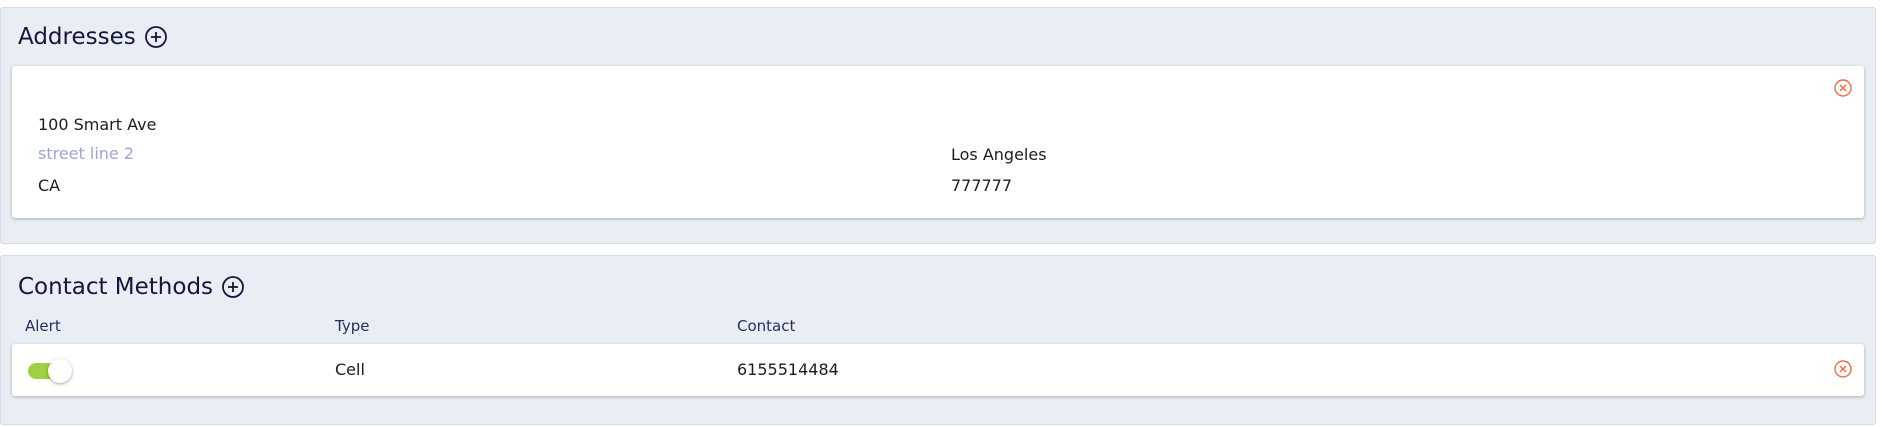 The image size is (1882, 427). What do you see at coordinates (156, 37) in the screenshot?
I see `add-address-icon` at bounding box center [156, 37].